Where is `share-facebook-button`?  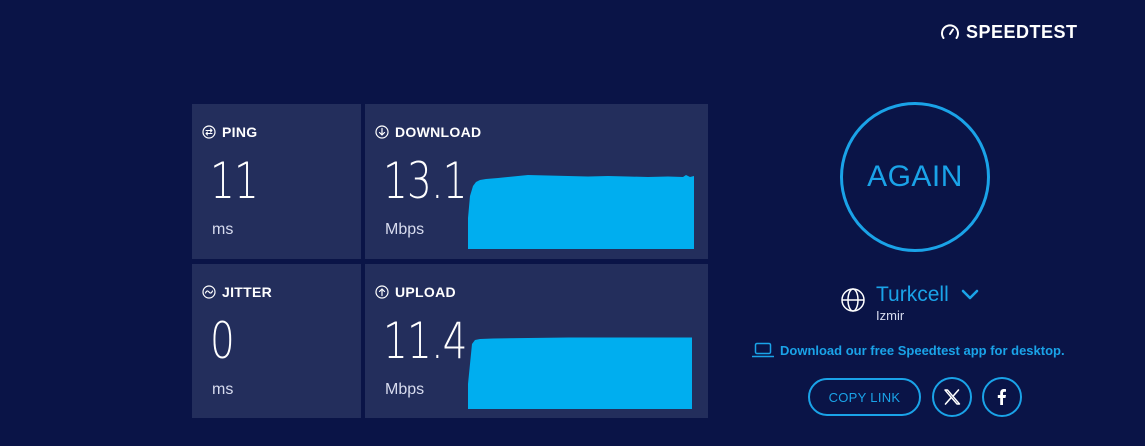
share-facebook-button is located at coordinates (1002, 397).